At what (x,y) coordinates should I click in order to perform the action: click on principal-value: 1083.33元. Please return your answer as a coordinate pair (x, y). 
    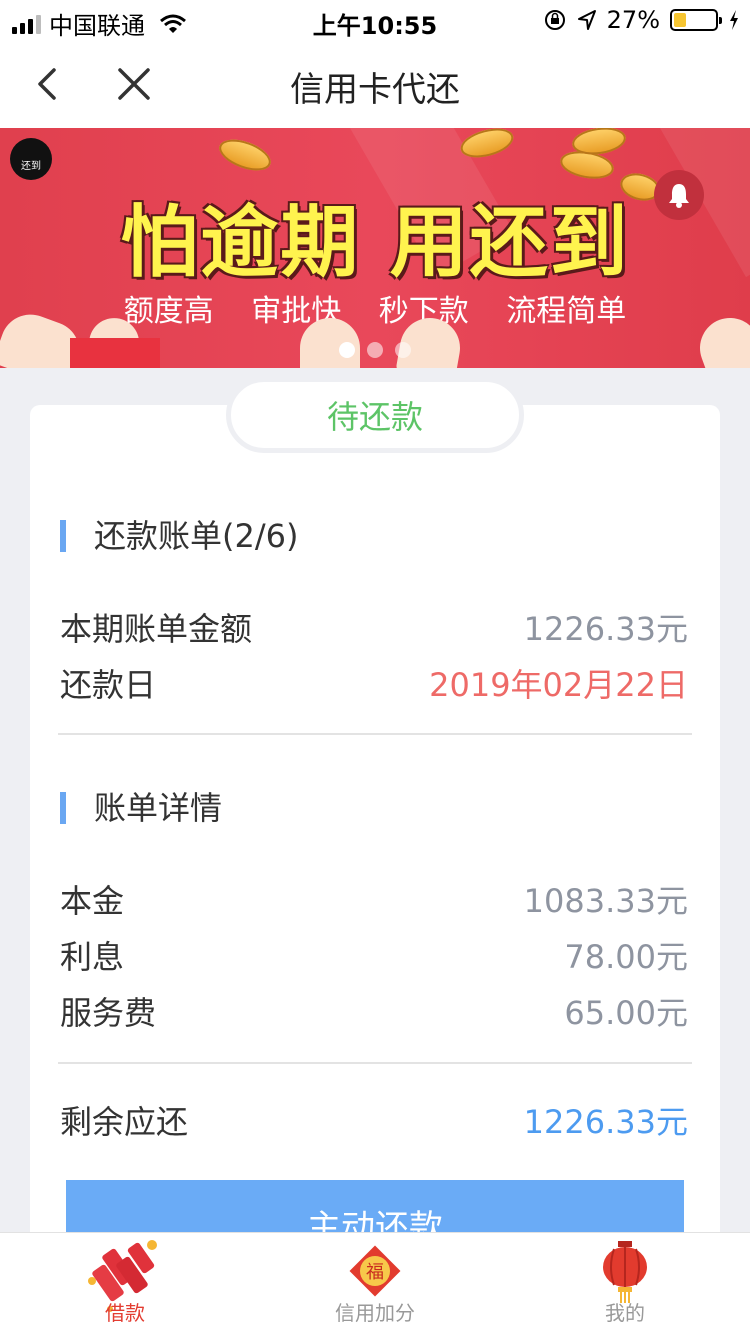
    Looking at the image, I should click on (605, 901).